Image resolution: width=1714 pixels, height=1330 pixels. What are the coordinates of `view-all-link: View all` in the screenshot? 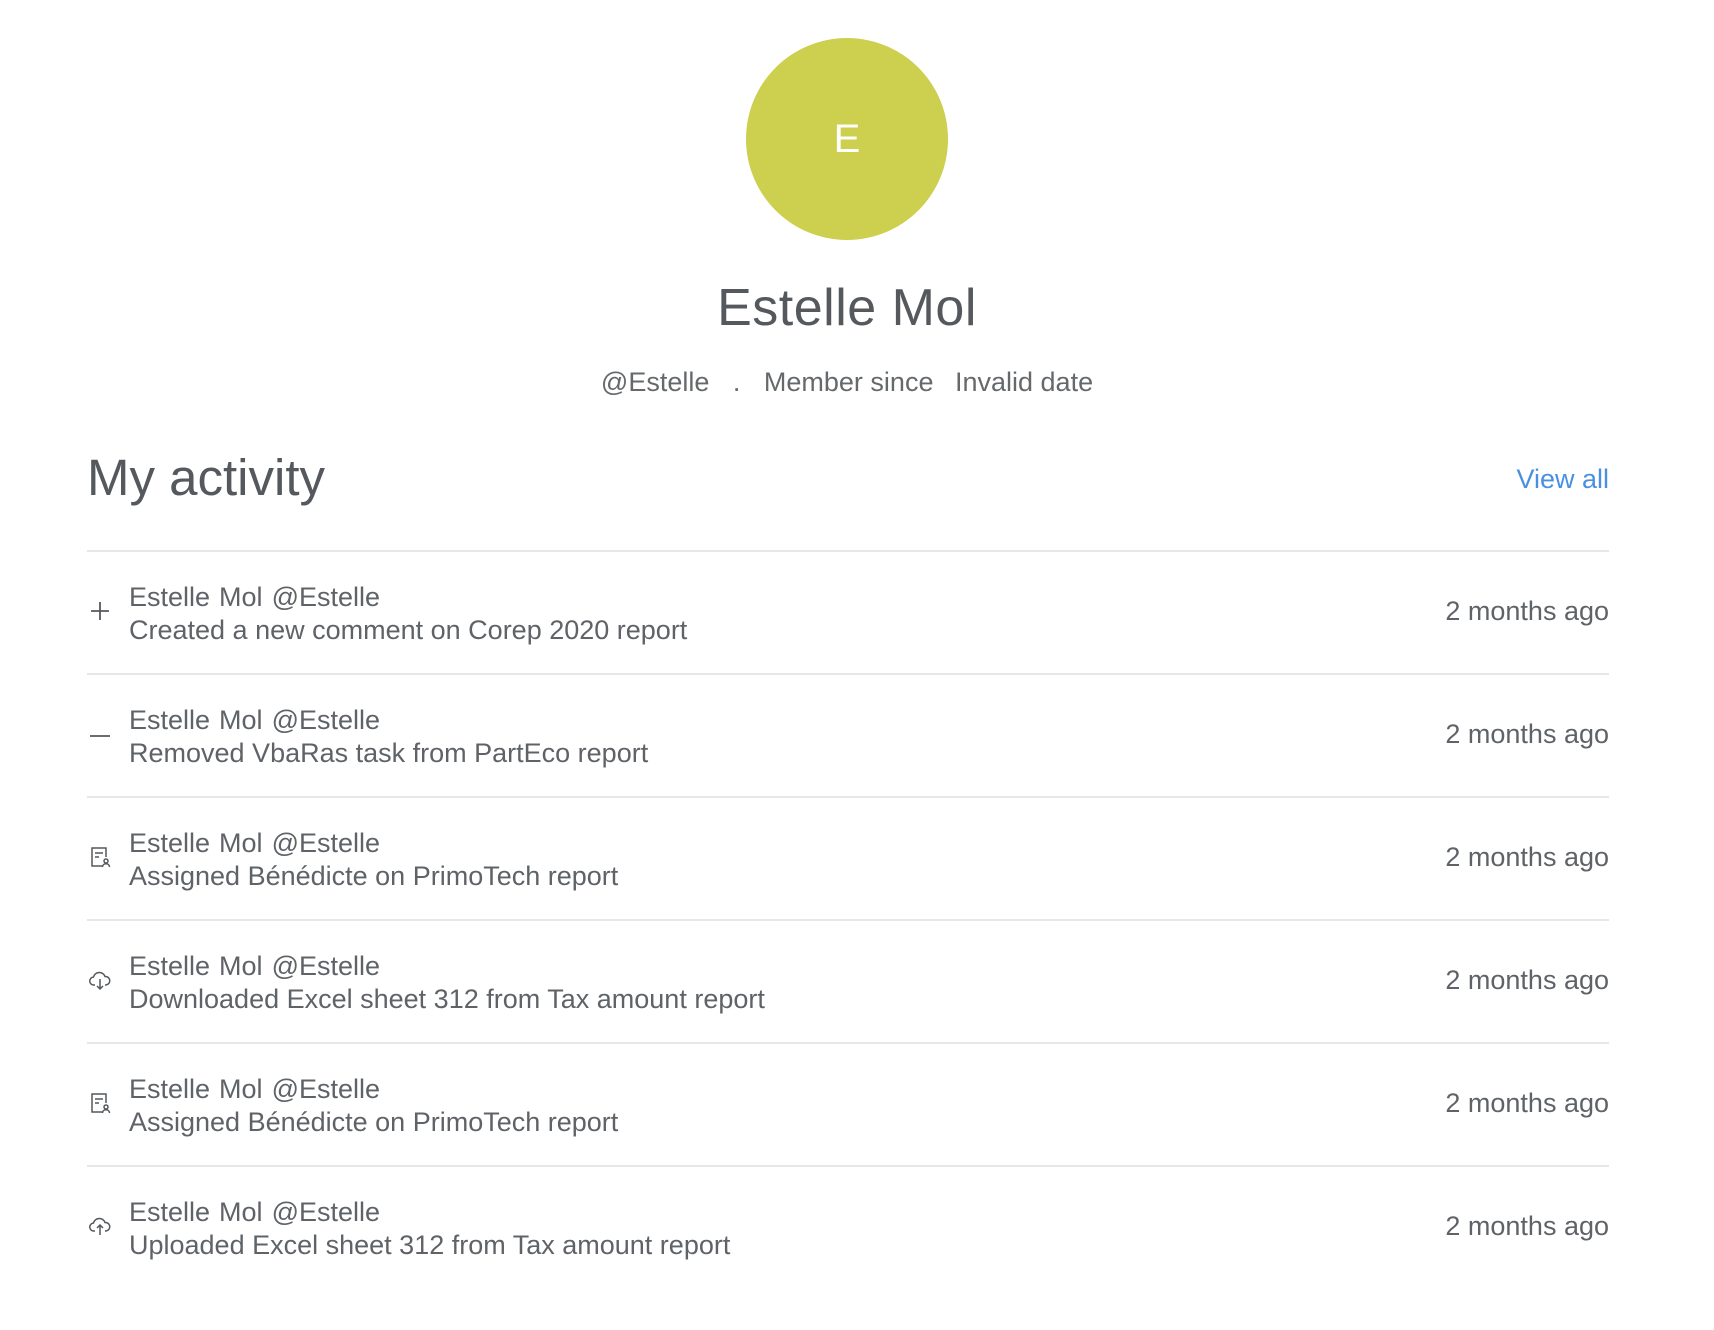 It's located at (1562, 479).